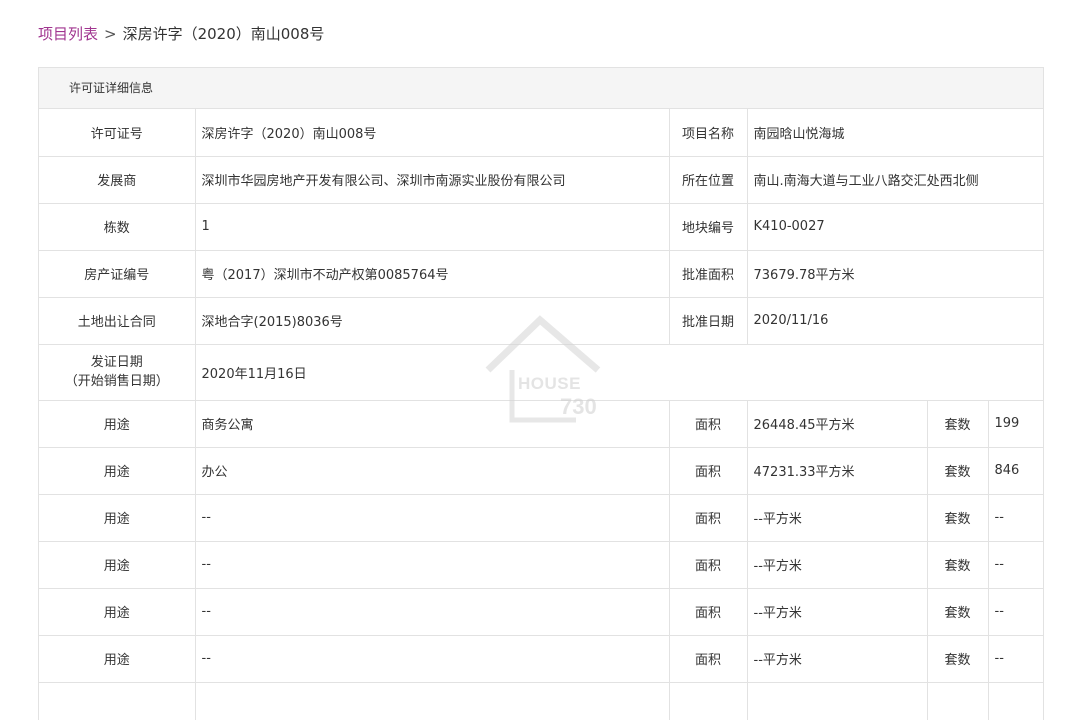 The width and height of the screenshot is (1080, 720). I want to click on usage-row, so click(541, 701).